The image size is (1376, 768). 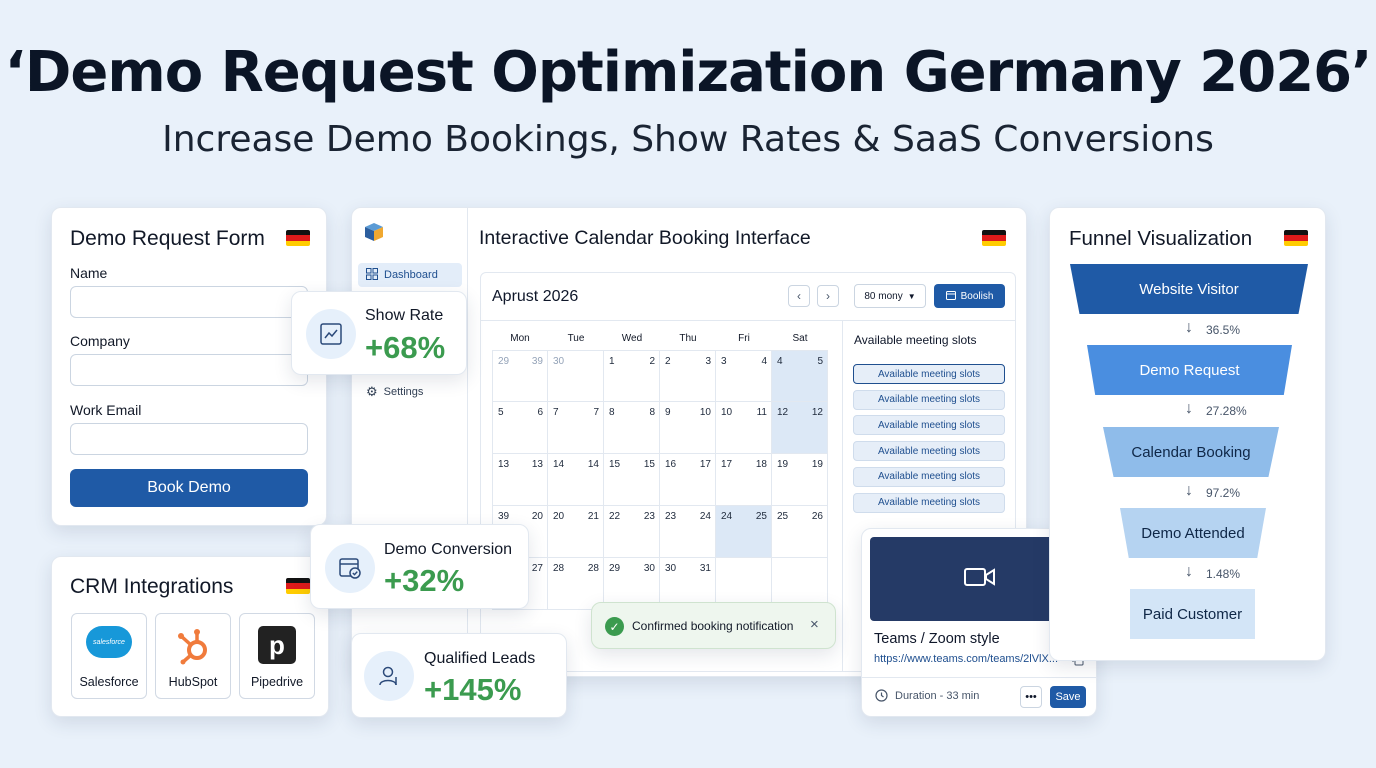 What do you see at coordinates (372, 275) in the screenshot?
I see `grid-icon` at bounding box center [372, 275].